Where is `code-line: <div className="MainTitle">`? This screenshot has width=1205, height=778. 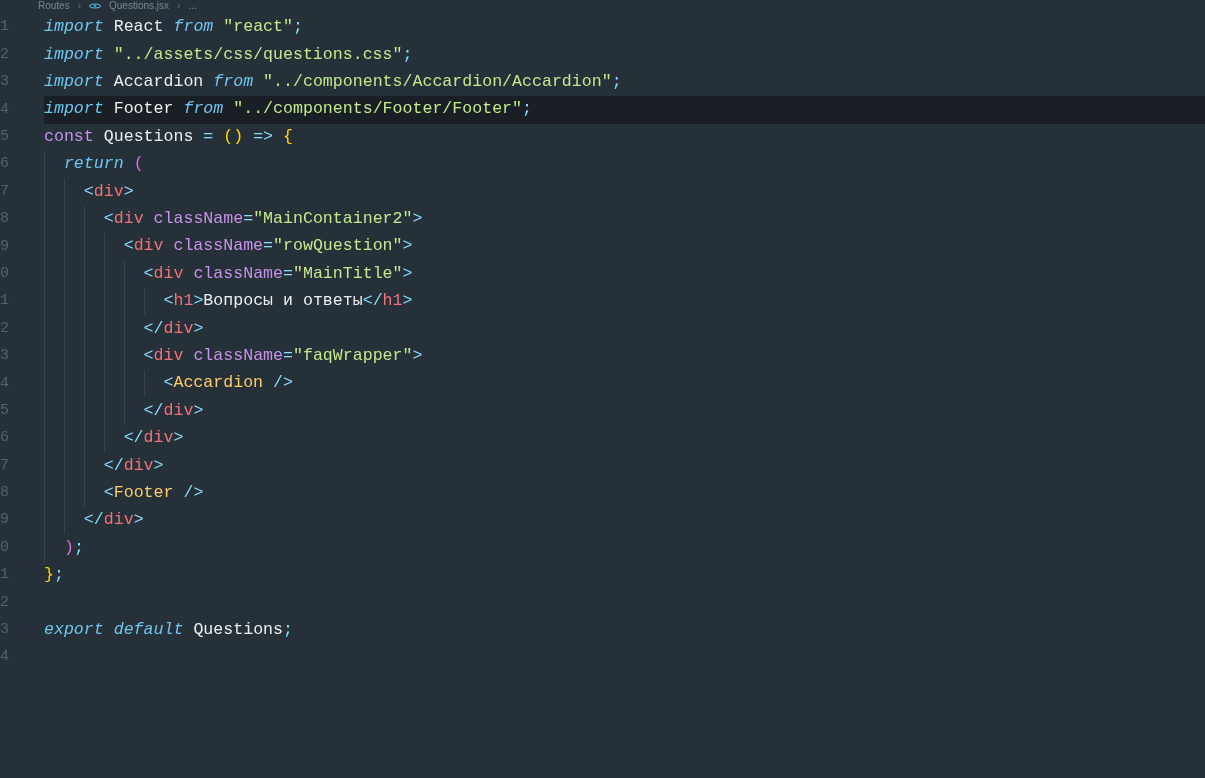
code-line: <div className="MainTitle"> is located at coordinates (277, 273).